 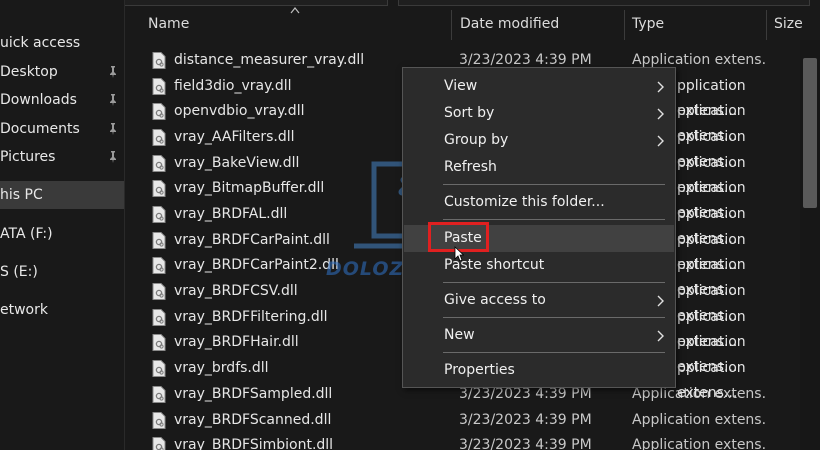 What do you see at coordinates (269, 60) in the screenshot?
I see `file-name: distance_measurer_vray.dll` at bounding box center [269, 60].